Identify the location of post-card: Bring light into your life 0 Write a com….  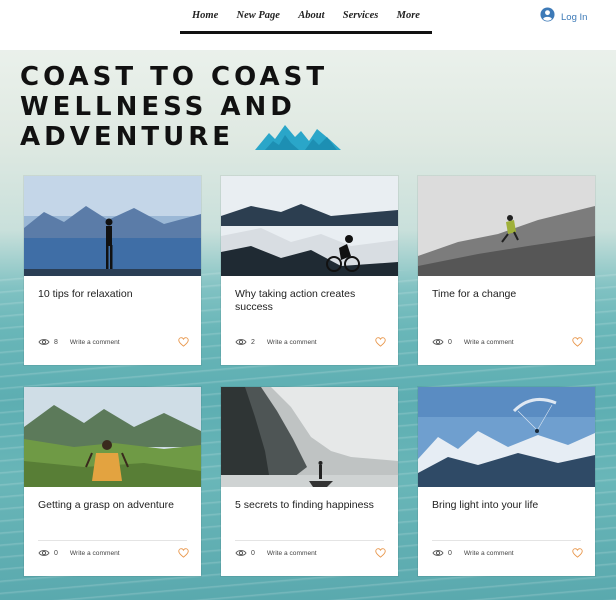
(506, 481).